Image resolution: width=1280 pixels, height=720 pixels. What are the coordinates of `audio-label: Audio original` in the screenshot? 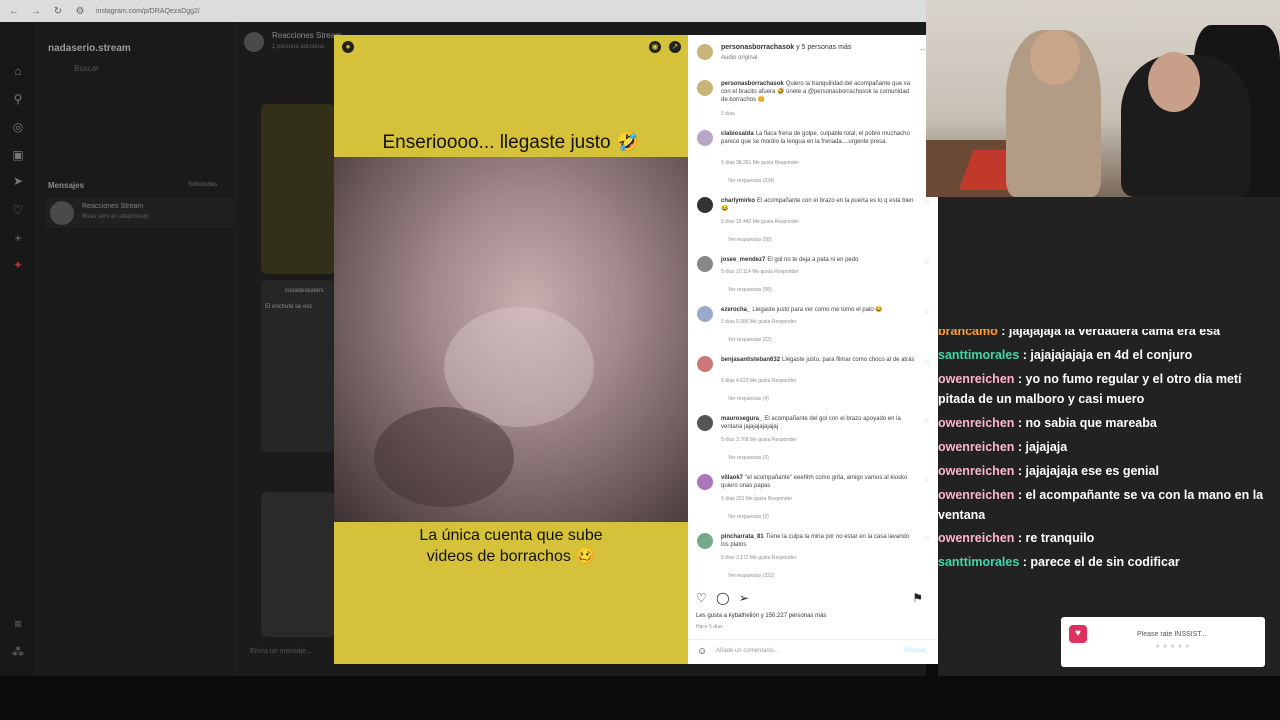 It's located at (739, 58).